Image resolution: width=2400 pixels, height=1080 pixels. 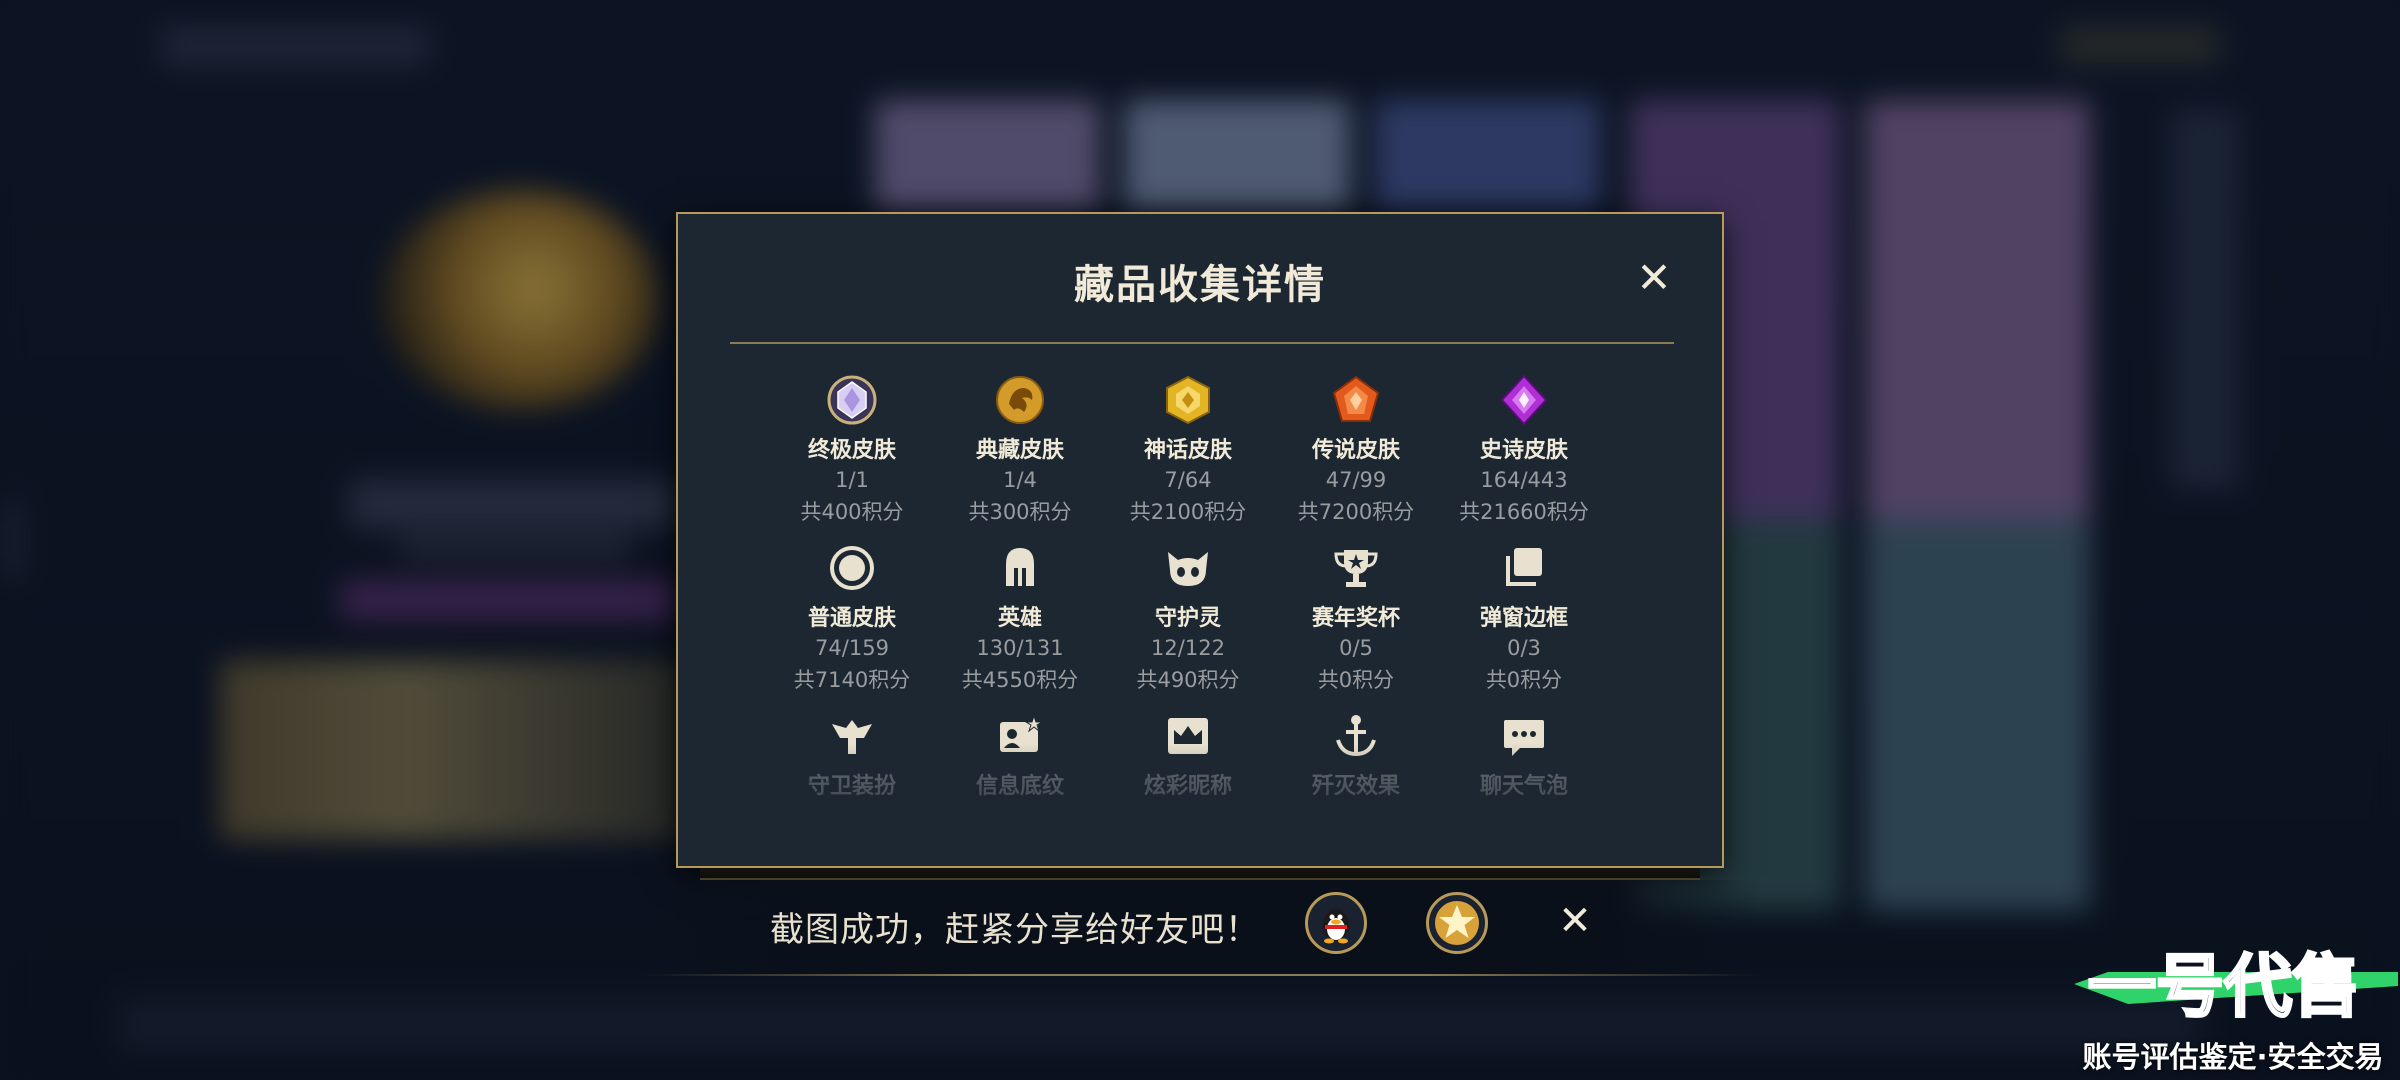 I want to click on category-annihilation-effect: 歼灭效果, so click(x=1356, y=755).